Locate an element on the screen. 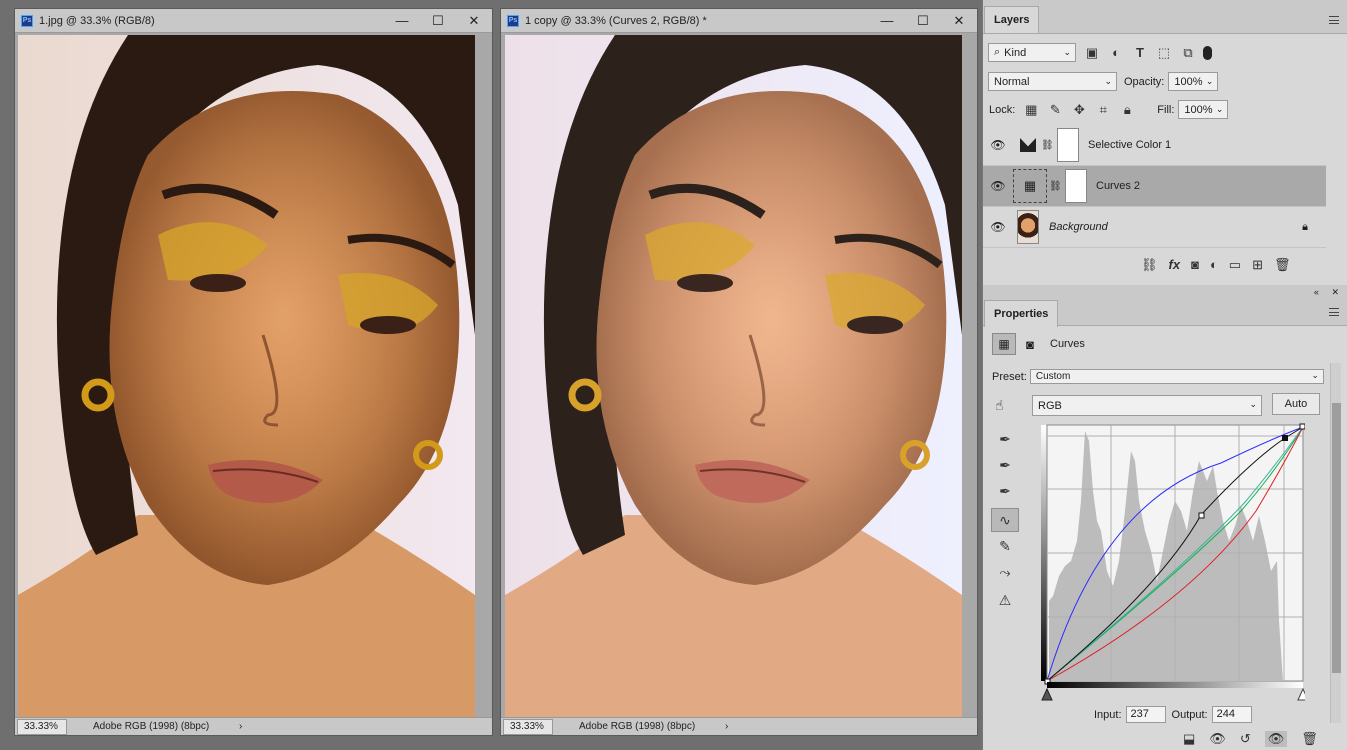  search-icon: ⌕ is located at coordinates (997, 52).